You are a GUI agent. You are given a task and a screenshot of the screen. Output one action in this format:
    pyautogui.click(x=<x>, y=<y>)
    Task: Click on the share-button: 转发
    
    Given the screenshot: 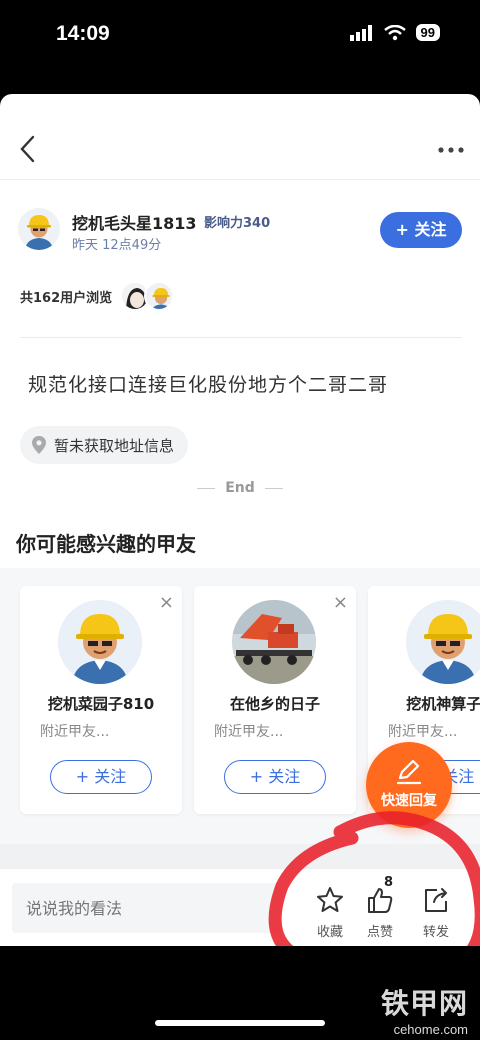 What is the action you would take?
    pyautogui.click(x=436, y=910)
    